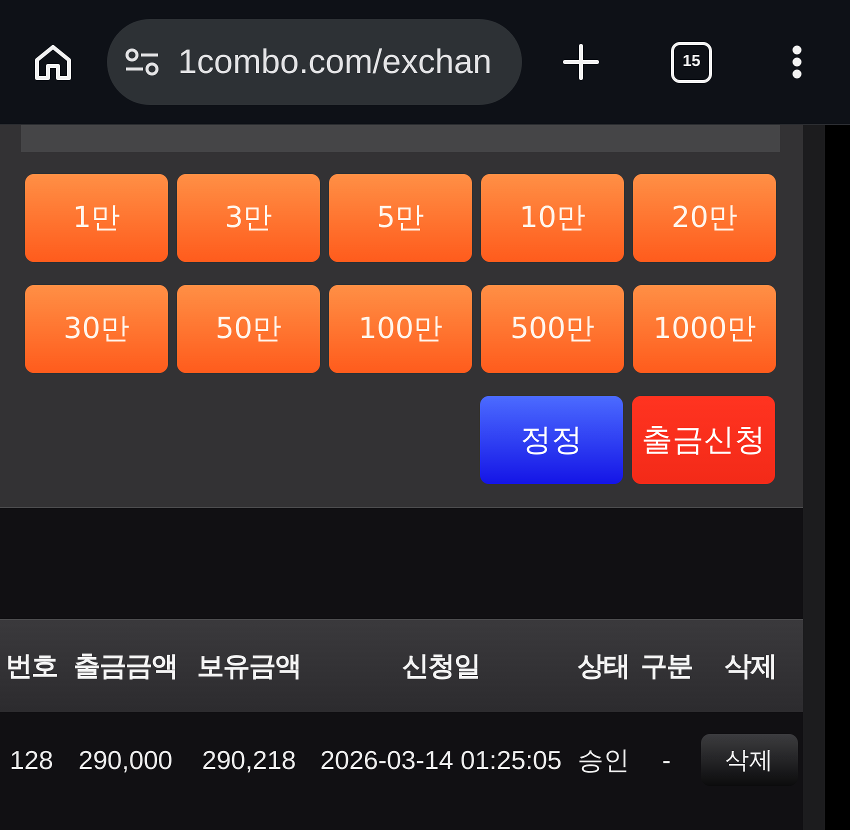 This screenshot has height=830, width=850. I want to click on address-bar: 1combo.com/exchan, so click(314, 62).